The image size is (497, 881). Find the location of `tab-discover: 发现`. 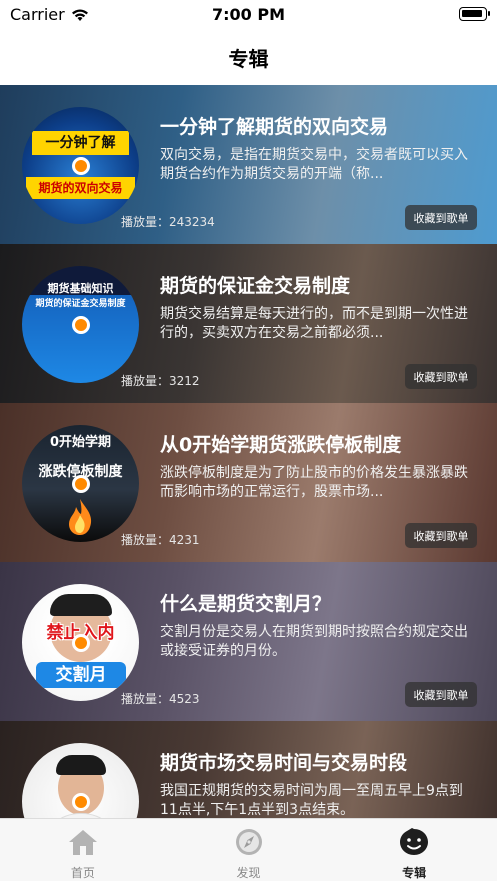

tab-discover: 发现 is located at coordinates (249, 850).